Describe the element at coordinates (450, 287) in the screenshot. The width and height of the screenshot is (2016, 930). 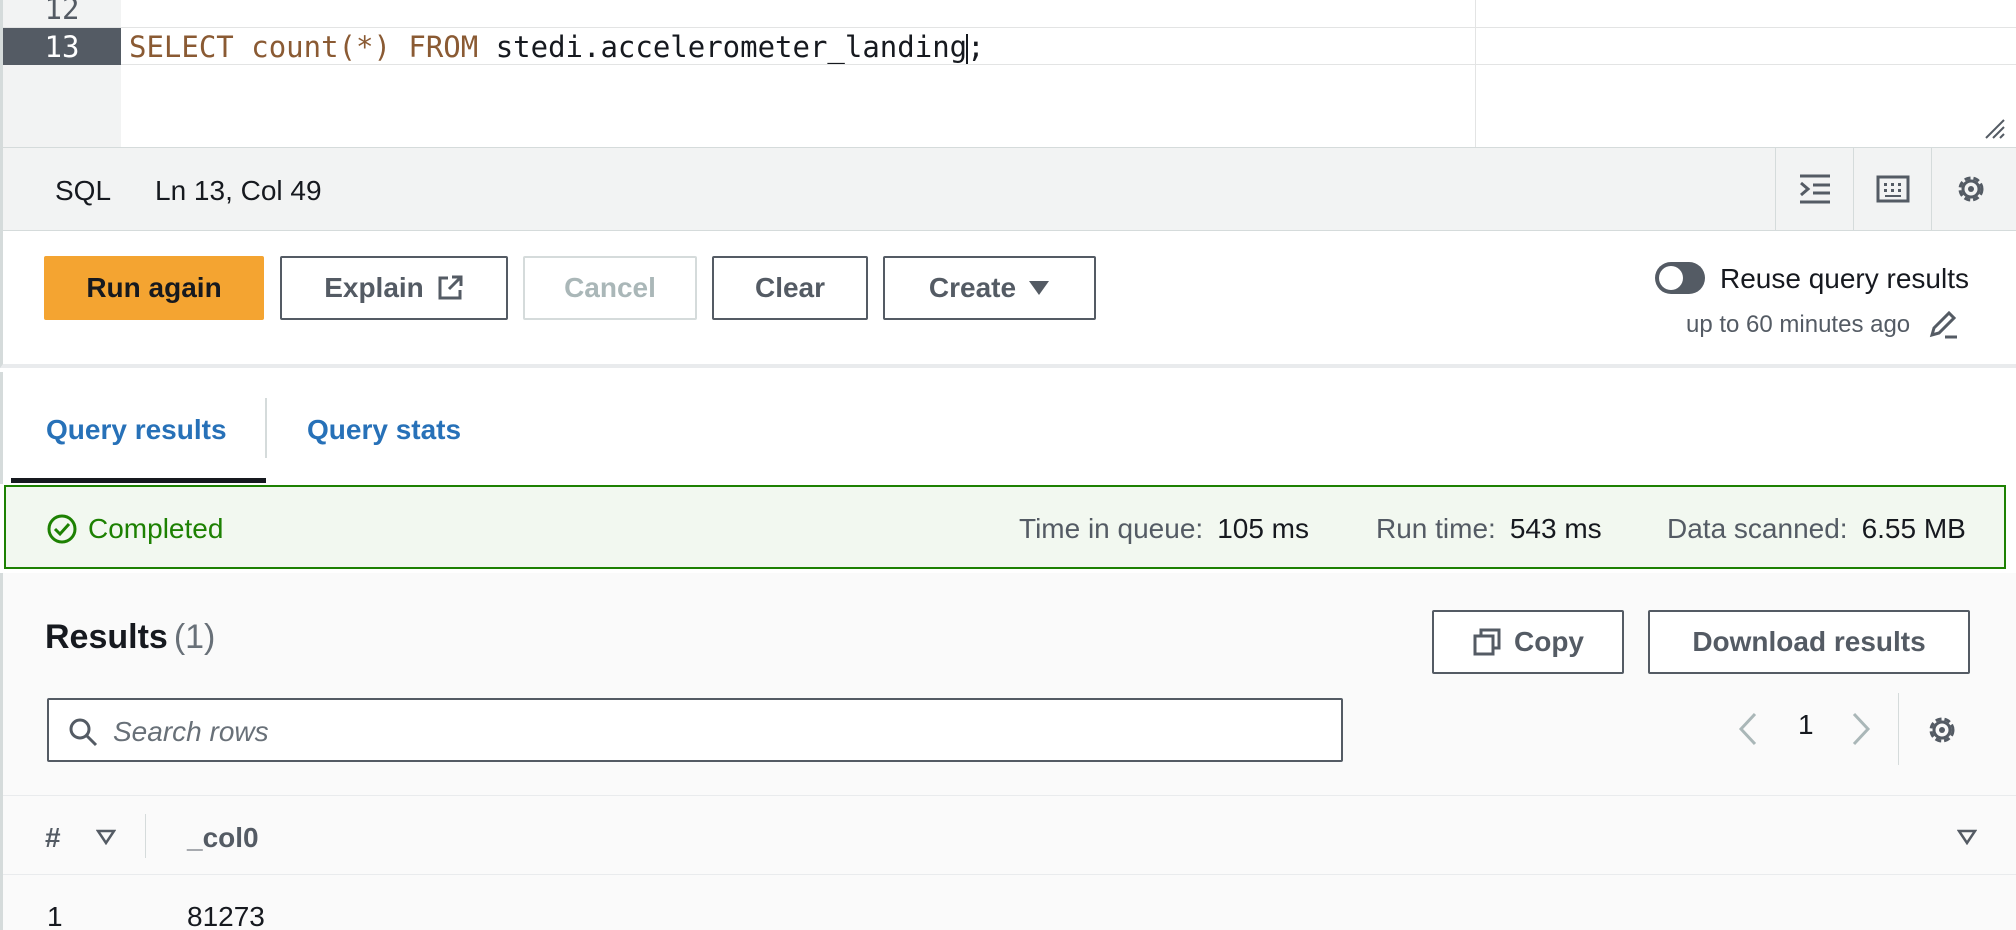
I see `external-link-icon` at that location.